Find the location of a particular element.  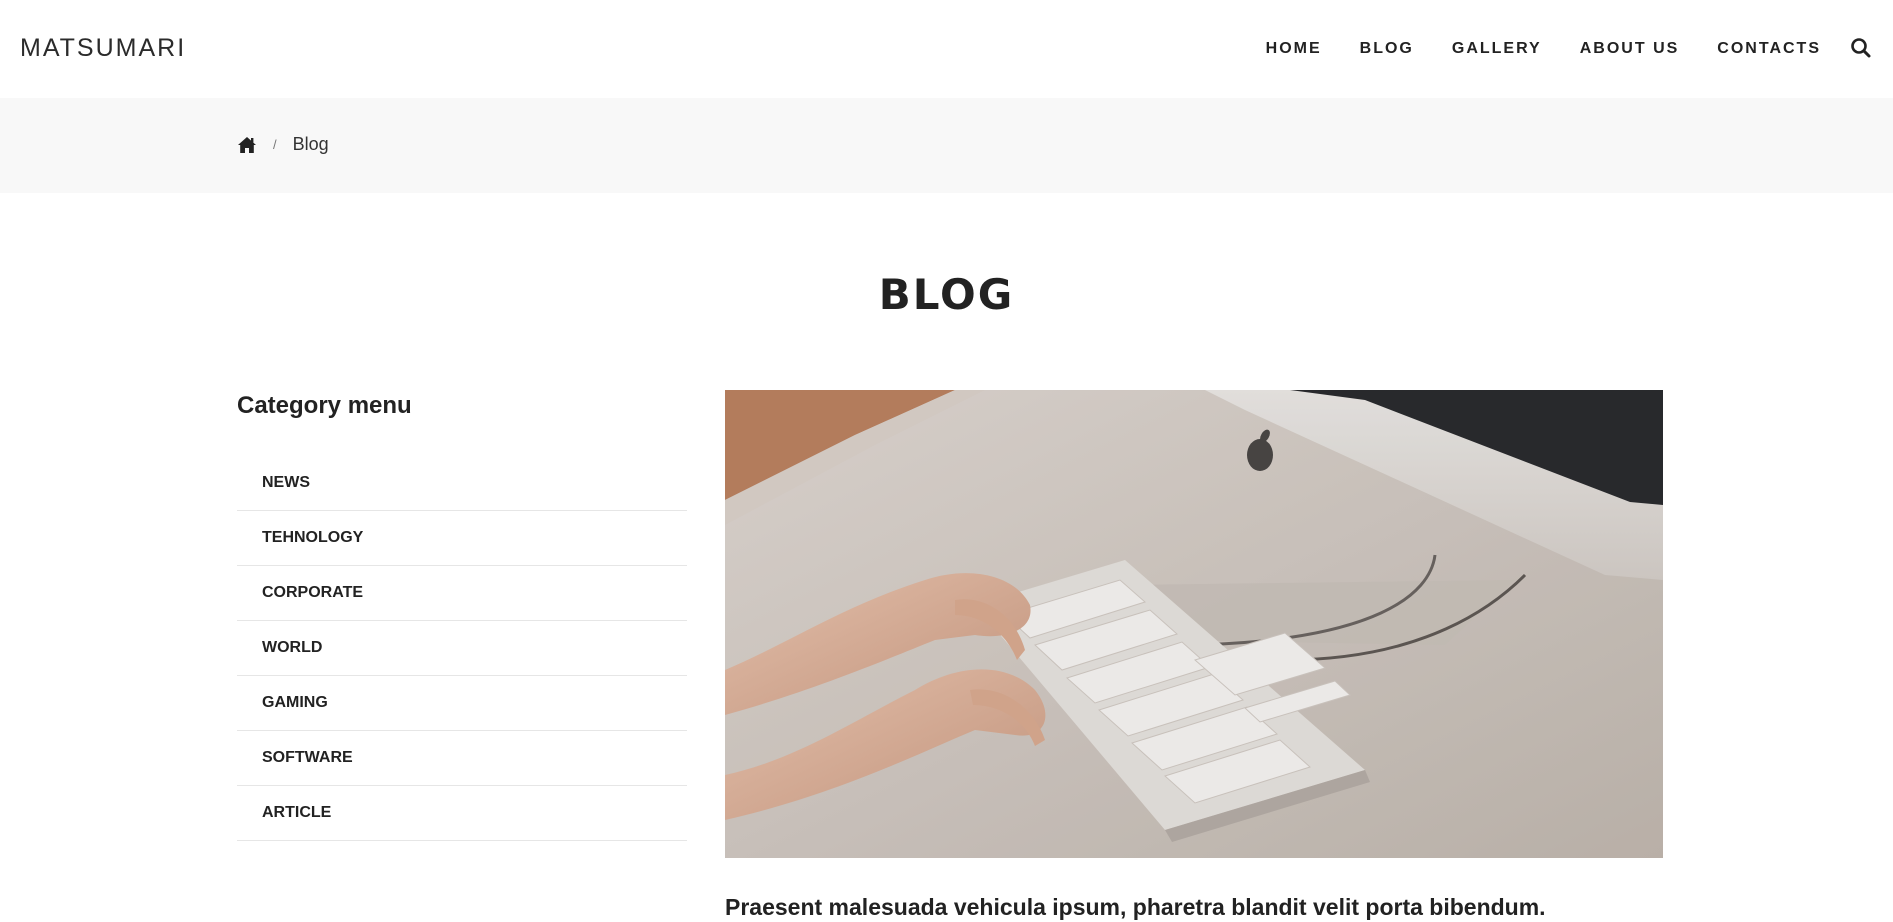

breadcrumb-current: Blog is located at coordinates (310, 144).